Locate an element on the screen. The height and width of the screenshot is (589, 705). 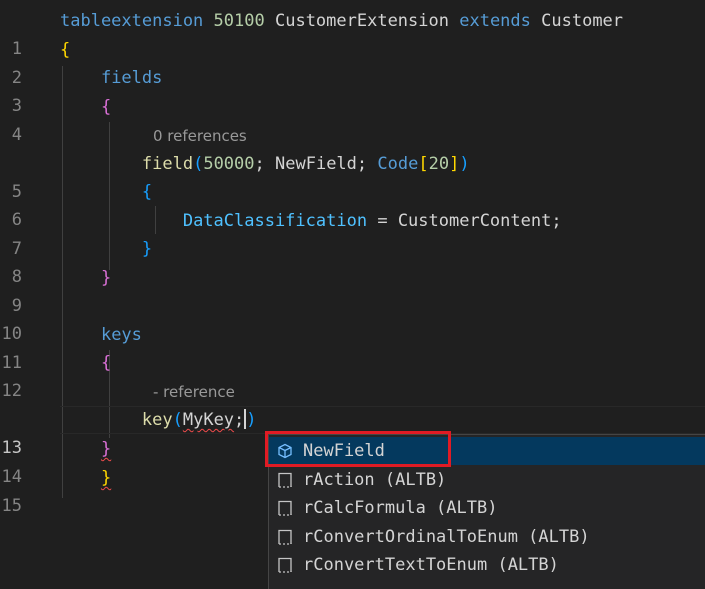
keyword-extends: extends is located at coordinates (495, 21).